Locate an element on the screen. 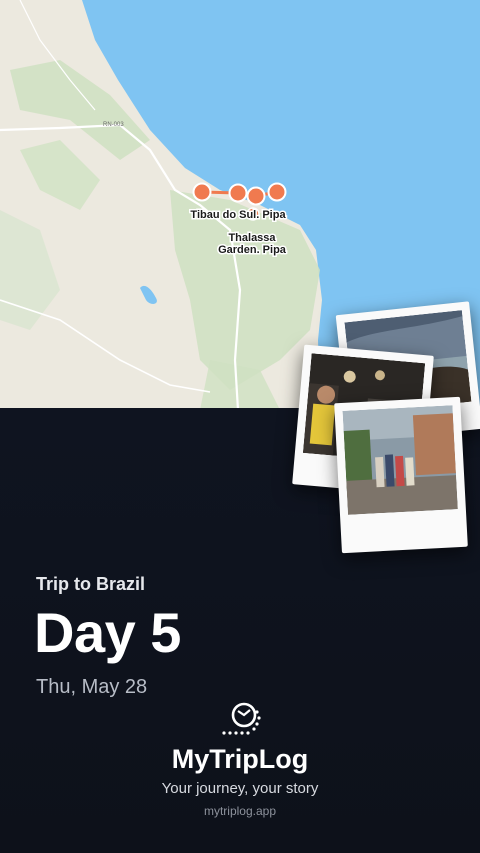 The height and width of the screenshot is (853, 480). mytriplog-logo-icon is located at coordinates (241, 721).